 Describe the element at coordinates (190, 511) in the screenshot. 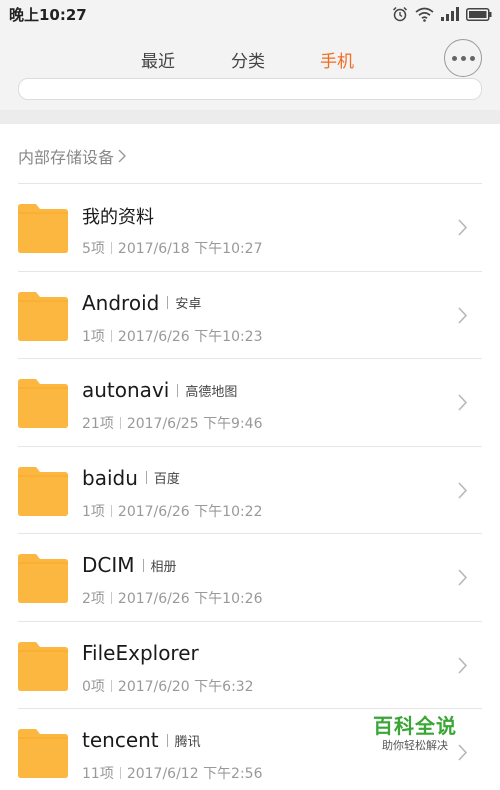

I see `folder-modified-date: 2017/6/26 下午10:22` at that location.